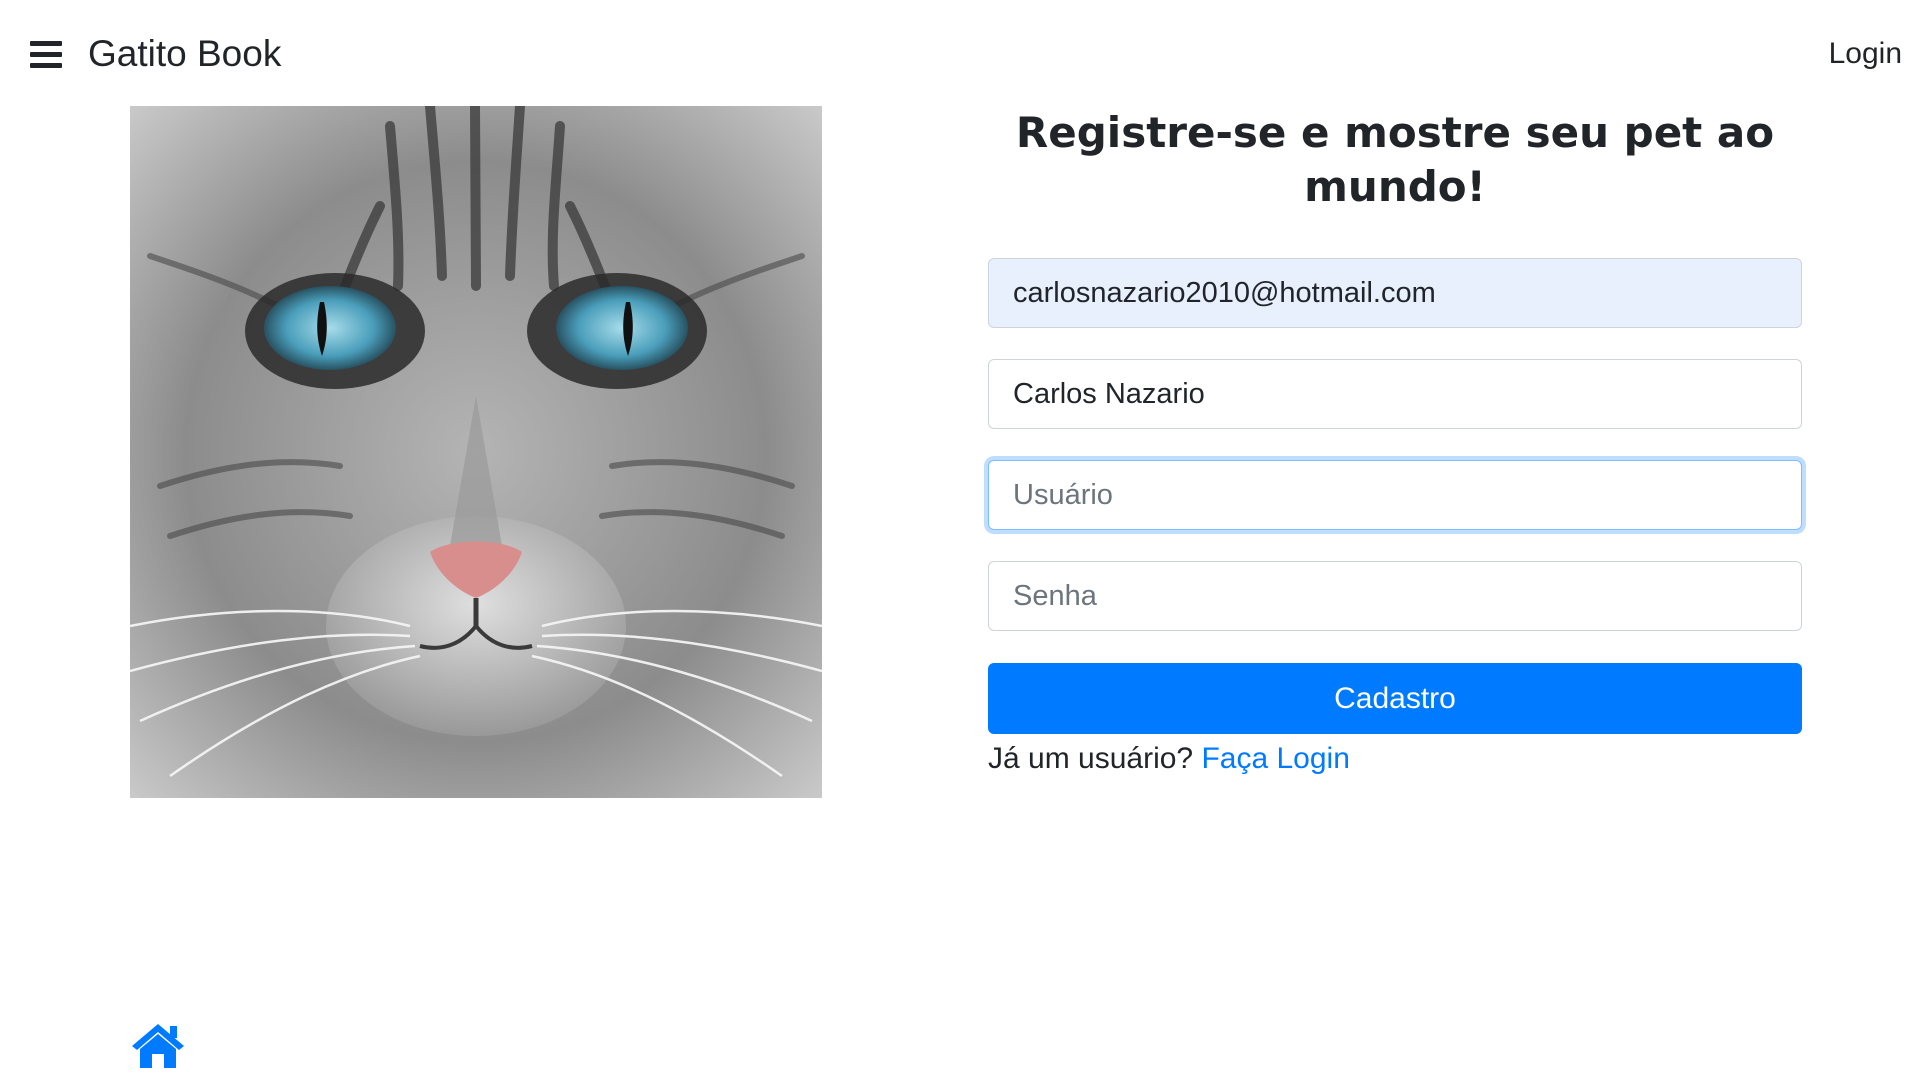  What do you see at coordinates (158, 1046) in the screenshot?
I see `home-icon` at bounding box center [158, 1046].